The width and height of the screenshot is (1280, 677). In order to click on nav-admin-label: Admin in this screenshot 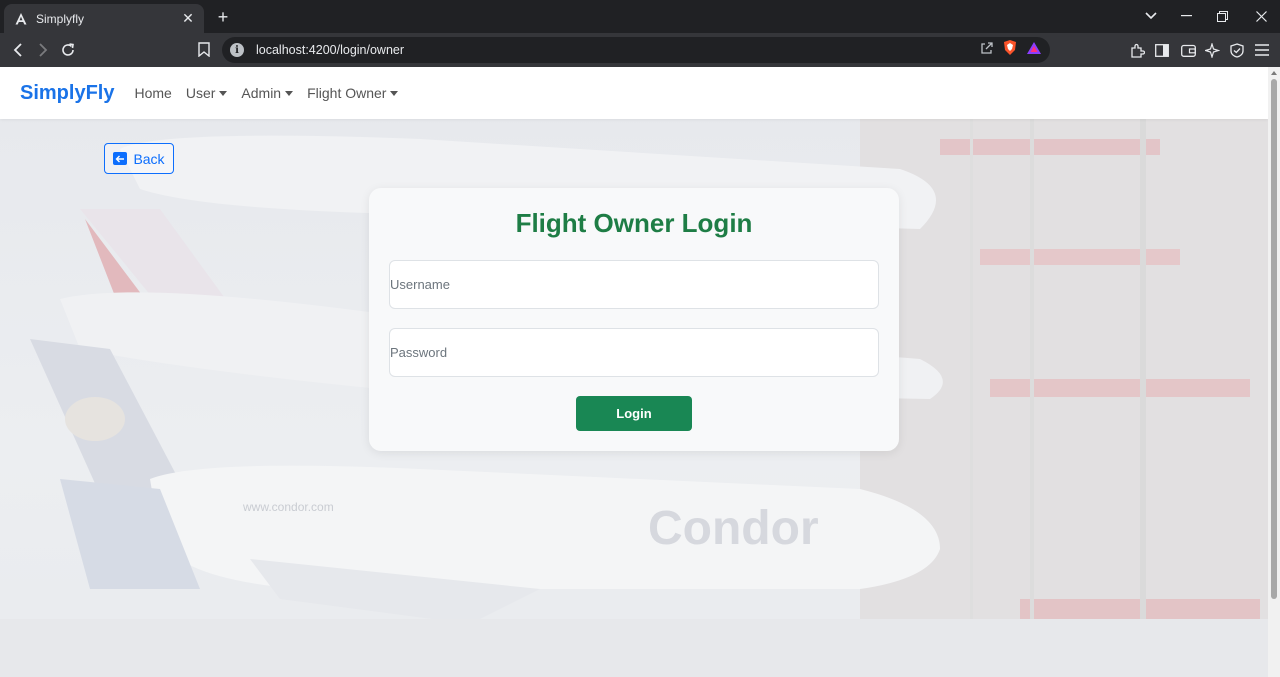, I will do `click(261, 93)`.